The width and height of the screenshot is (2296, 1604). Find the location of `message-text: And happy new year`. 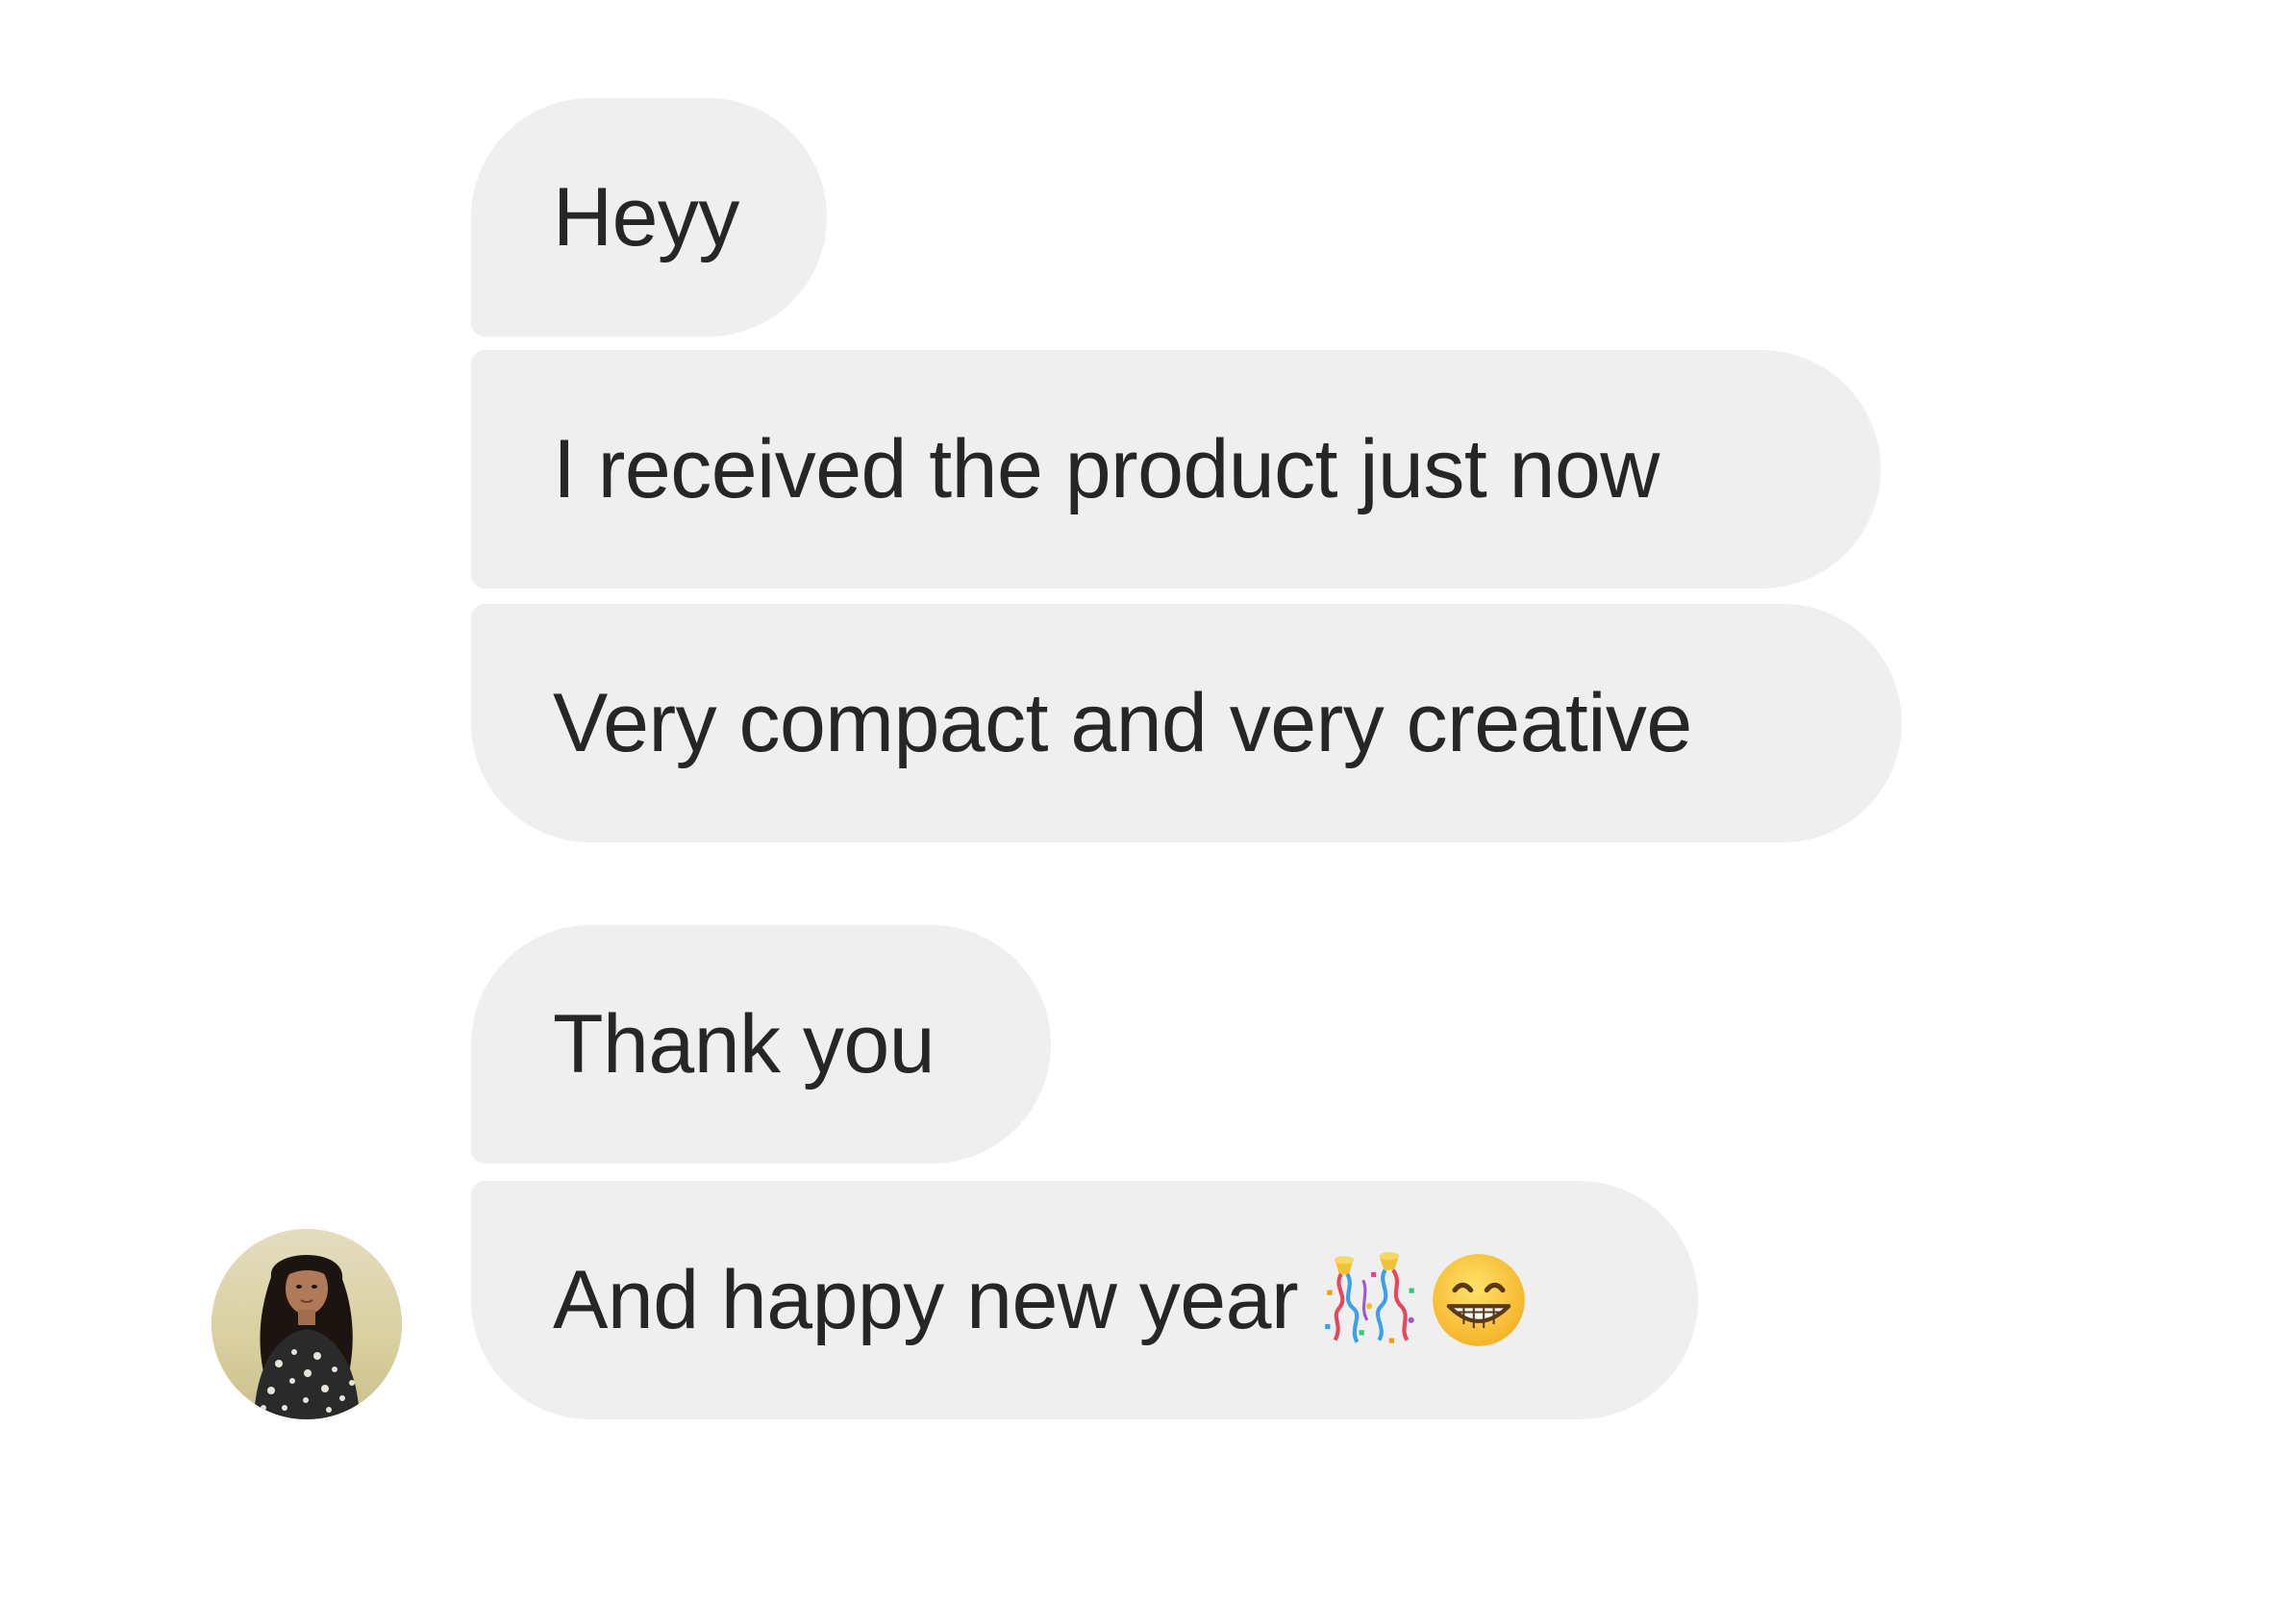

message-text: And happy new year is located at coordinates (926, 1299).